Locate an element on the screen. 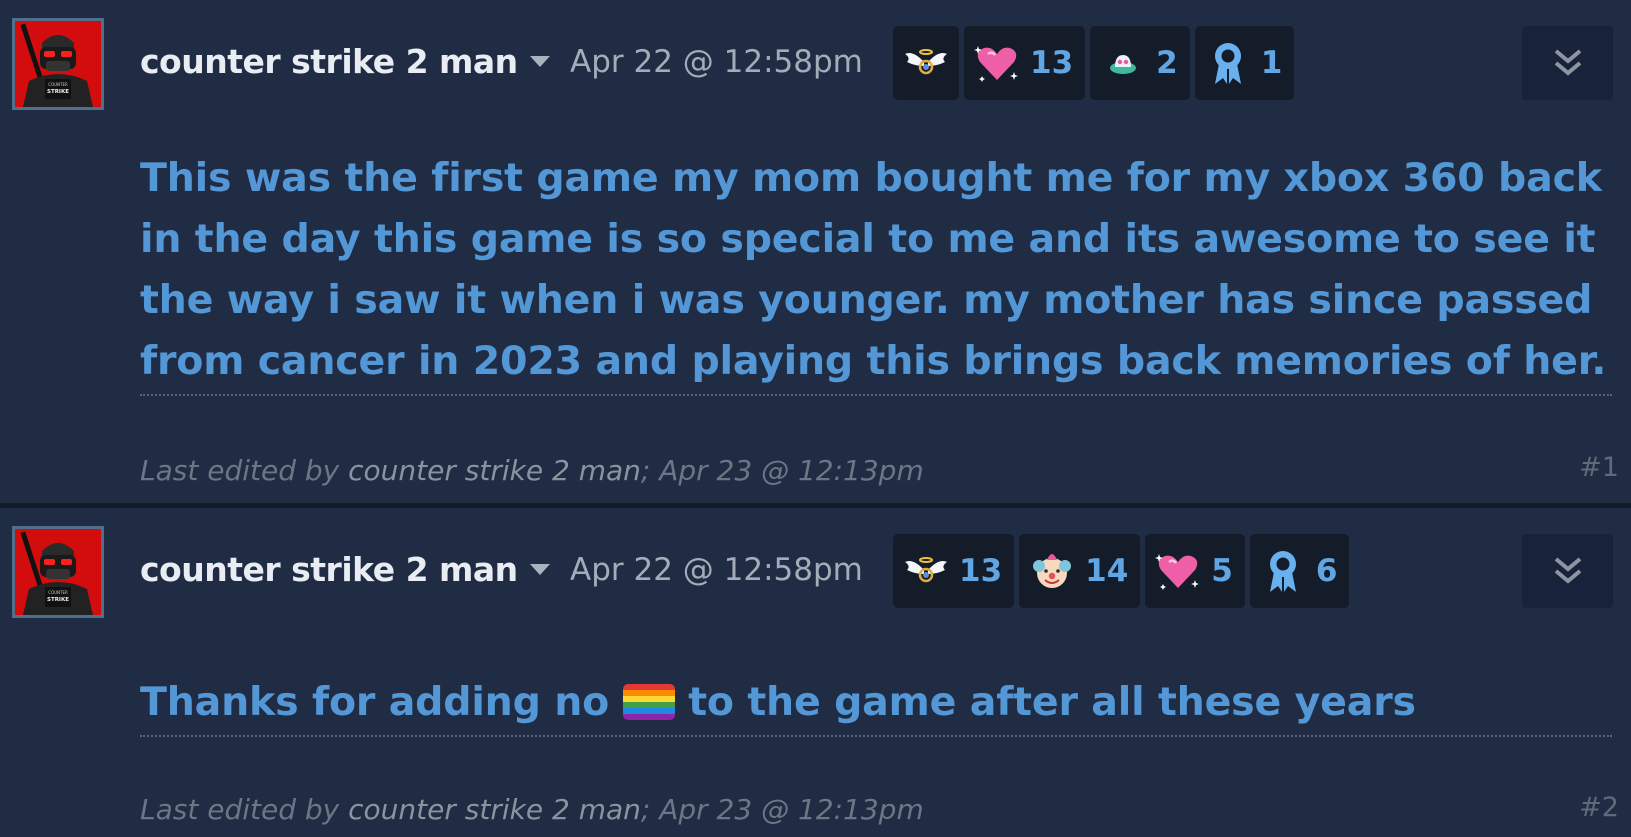 The image size is (1631, 837). award-badge: 1 is located at coordinates (1244, 63).